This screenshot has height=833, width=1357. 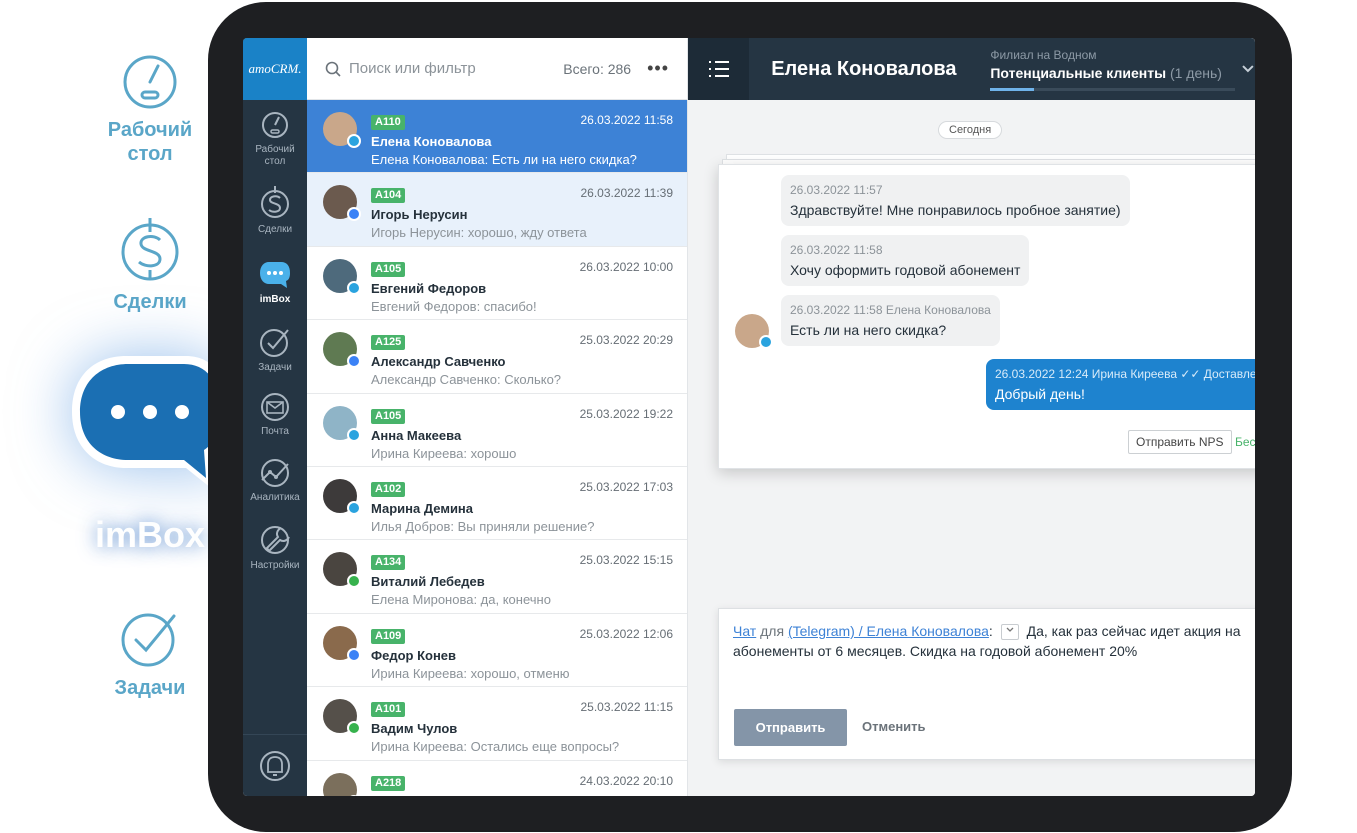 What do you see at coordinates (414, 655) in the screenshot?
I see `contact-name: Федор Конев` at bounding box center [414, 655].